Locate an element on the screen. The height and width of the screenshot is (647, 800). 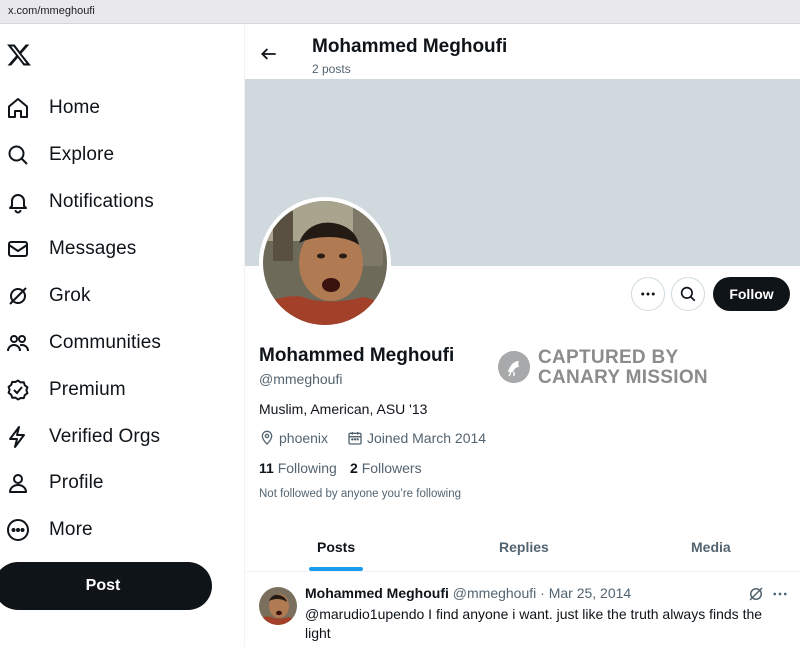
followers-label: Followers is located at coordinates (391, 468).